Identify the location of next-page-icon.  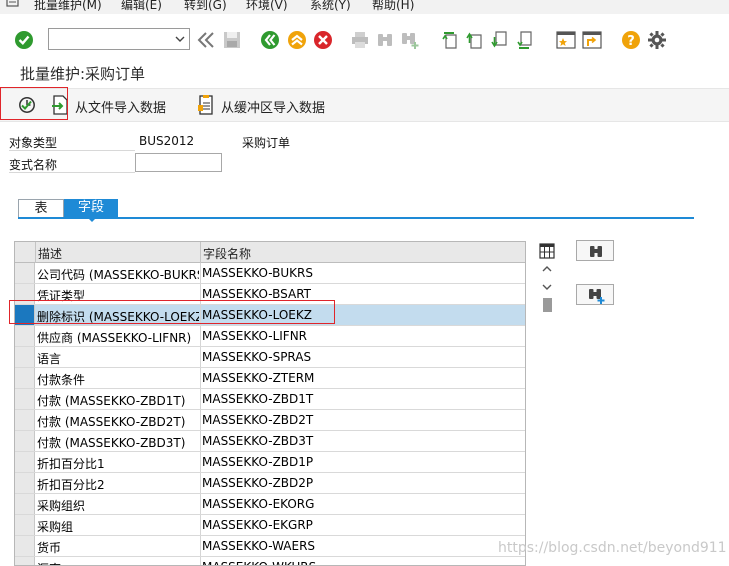
(500, 40).